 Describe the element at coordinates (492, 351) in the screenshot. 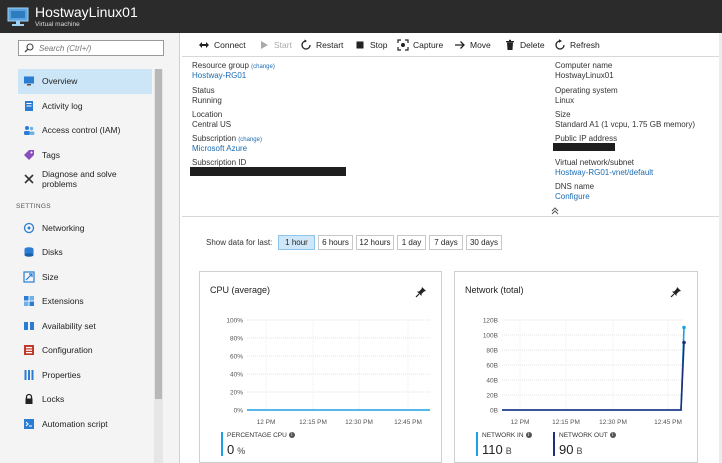

I see `y-tick-label: 80B` at that location.